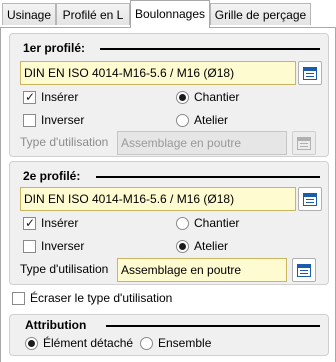  What do you see at coordinates (217, 223) in the screenshot?
I see `profile2-site-label: Chantier` at bounding box center [217, 223].